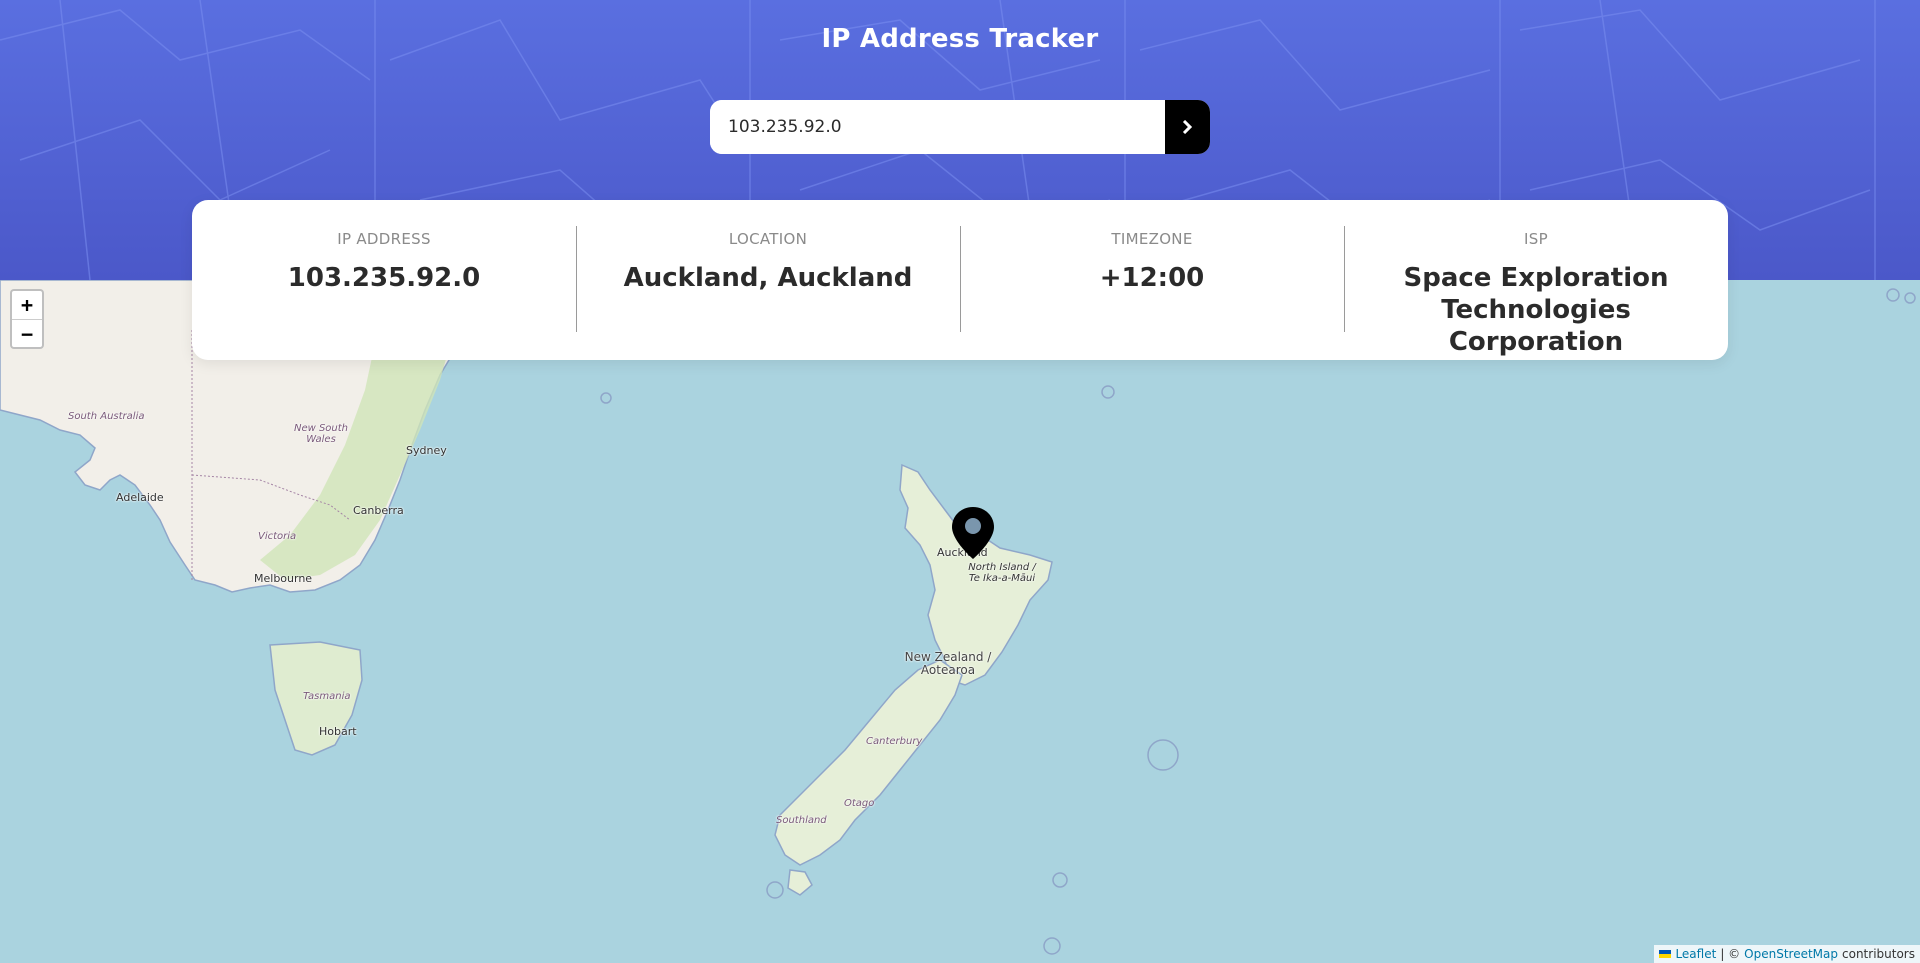 Image resolution: width=1920 pixels, height=963 pixels. Describe the element at coordinates (27, 305) in the screenshot. I see `zoom-in-button: +` at that location.